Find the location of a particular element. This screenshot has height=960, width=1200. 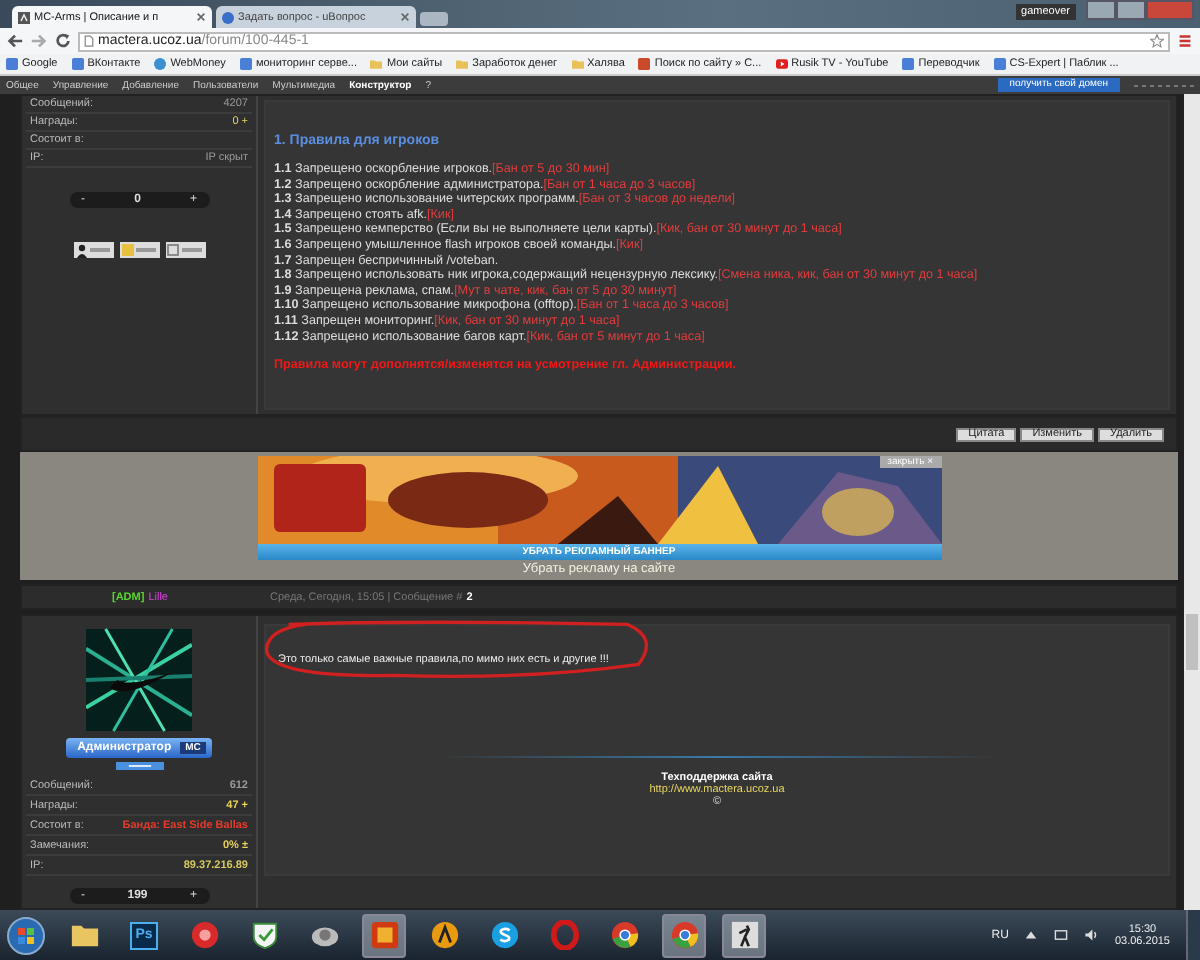

grip-icon is located at coordinates (1164, 85).